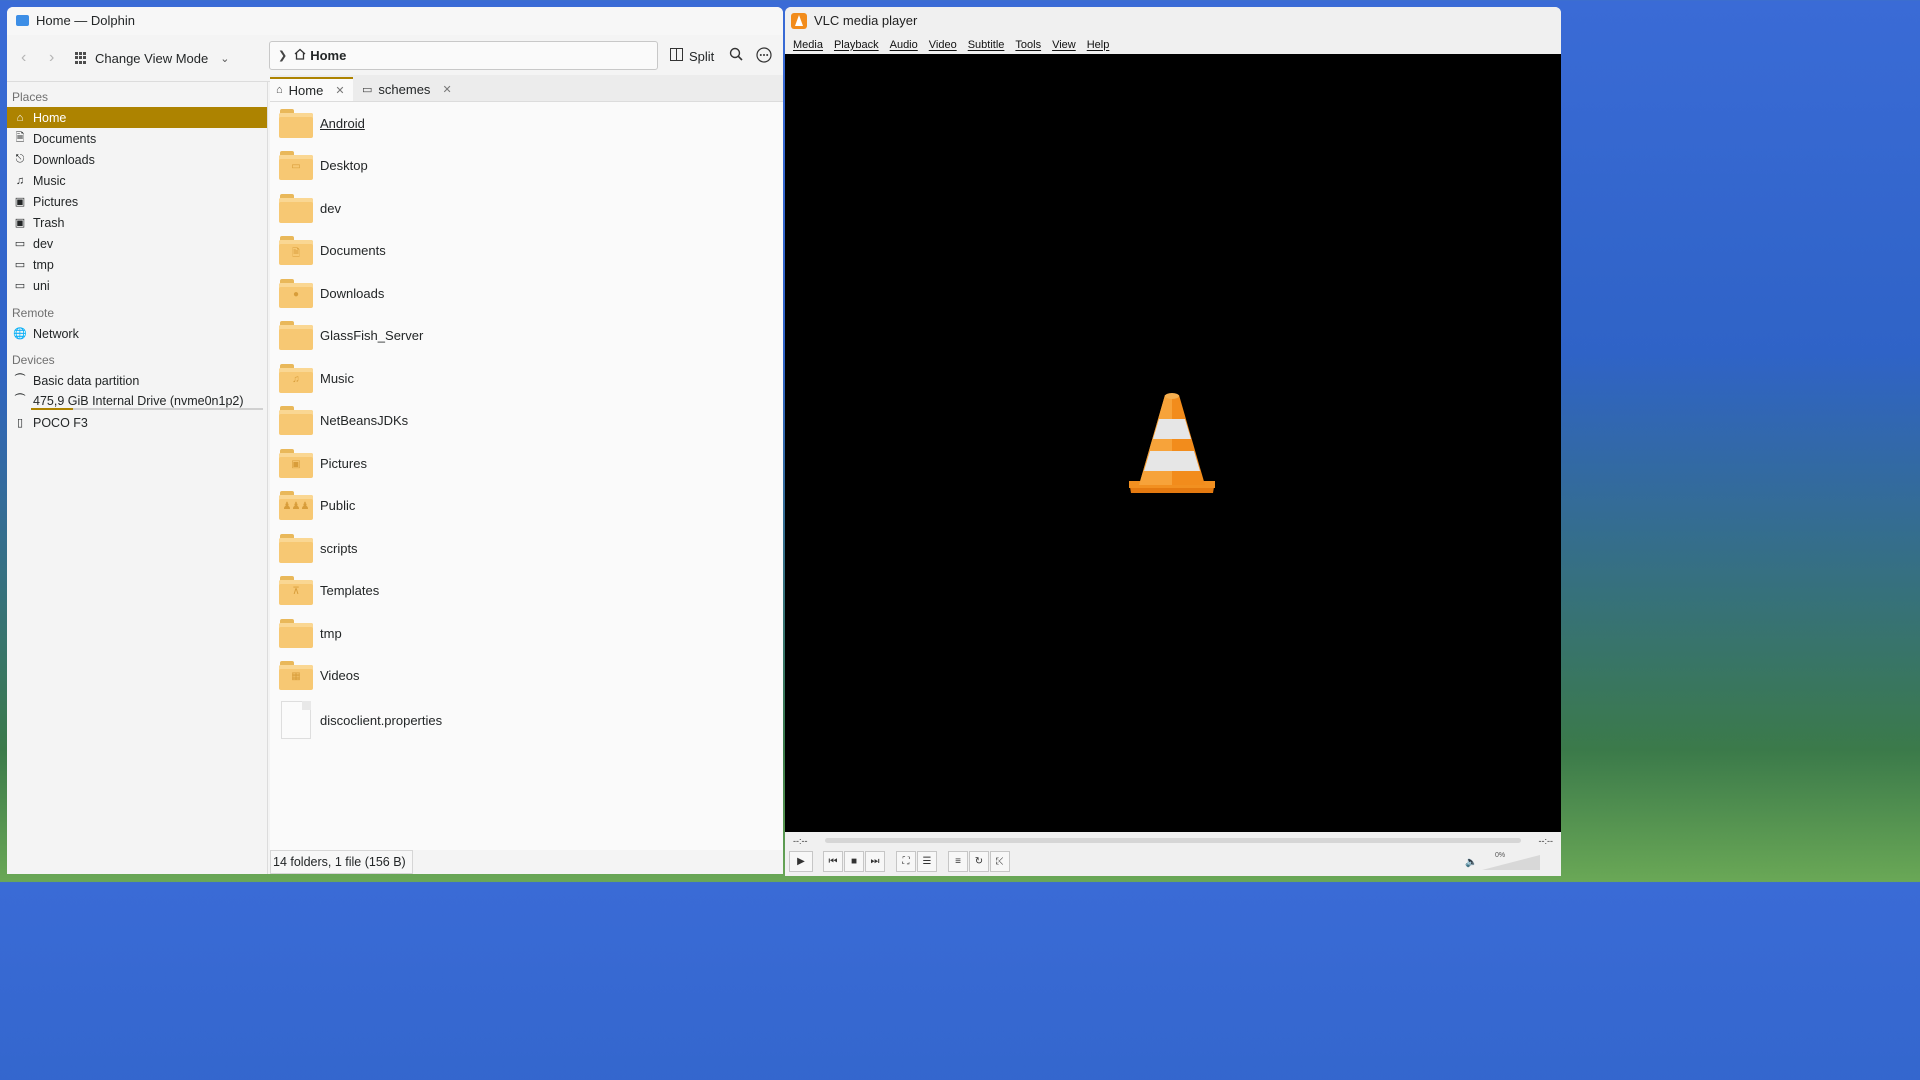 Image resolution: width=1920 pixels, height=1080 pixels. I want to click on sidebar-item-downloads: ⎋ Downloads, so click(137, 159).